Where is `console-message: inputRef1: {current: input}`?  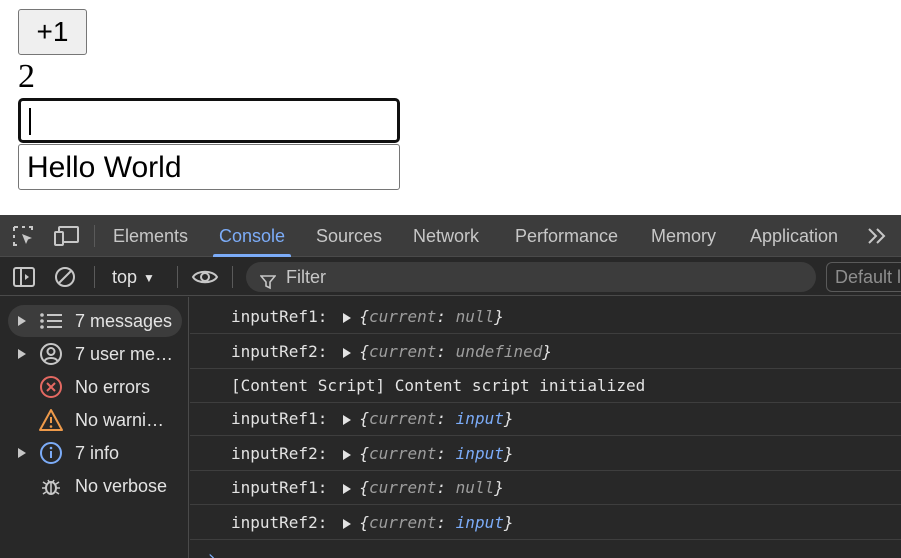 console-message: inputRef1: {current: input} is located at coordinates (545, 419).